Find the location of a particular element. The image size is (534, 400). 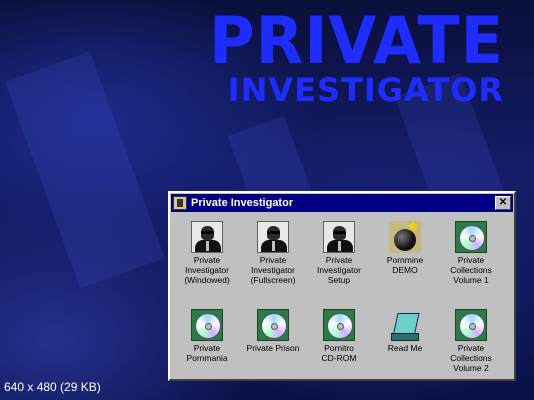

program-icon-pornmine-demo: Pornmine DEMO is located at coordinates (405, 265).